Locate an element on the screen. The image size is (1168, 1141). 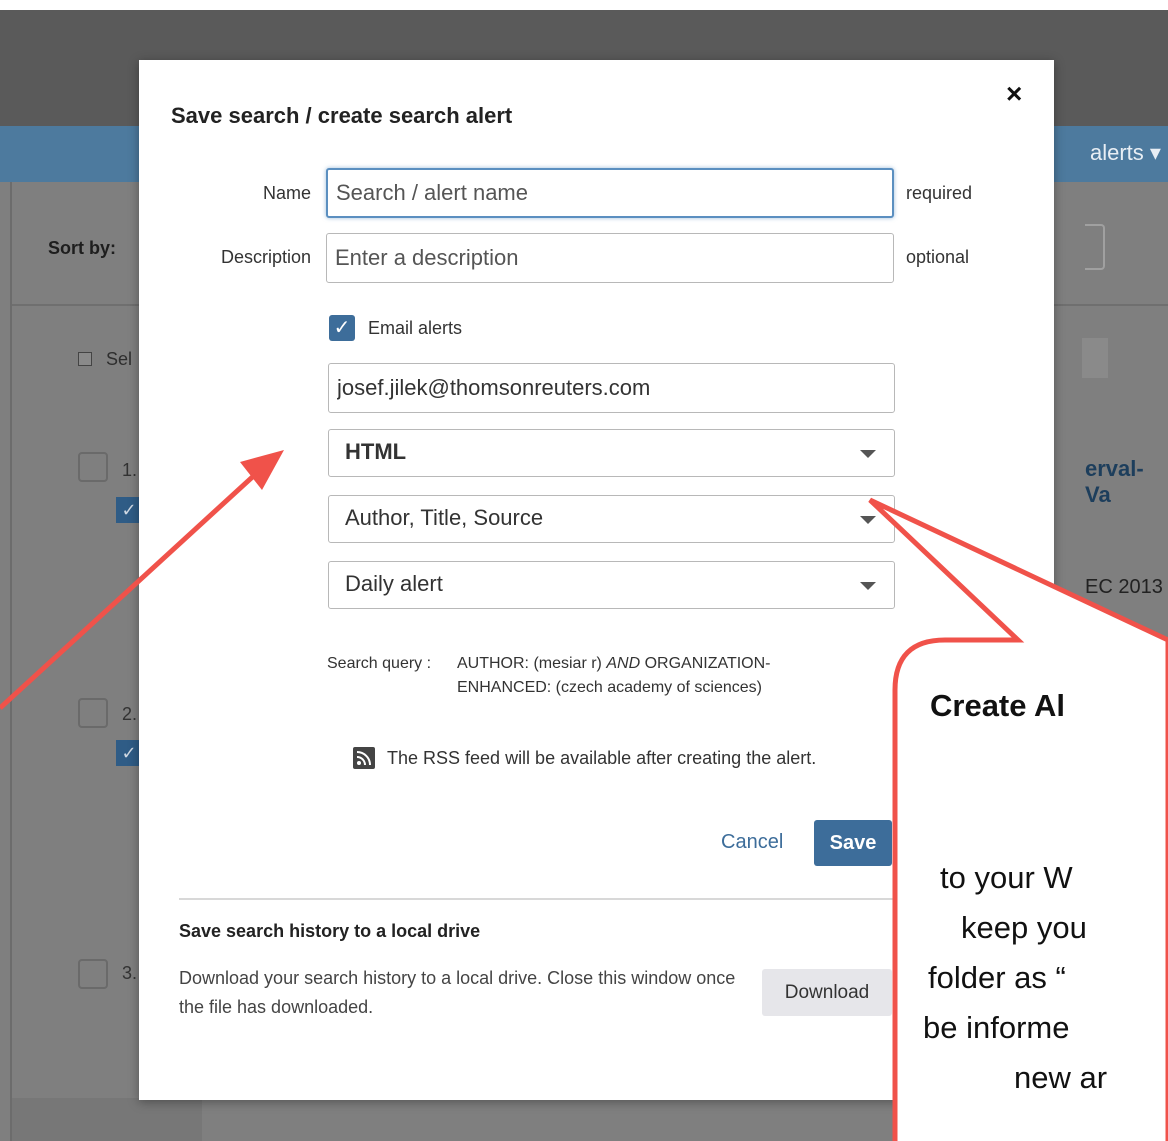
callout-line: new ar is located at coordinates (1061, 1077).